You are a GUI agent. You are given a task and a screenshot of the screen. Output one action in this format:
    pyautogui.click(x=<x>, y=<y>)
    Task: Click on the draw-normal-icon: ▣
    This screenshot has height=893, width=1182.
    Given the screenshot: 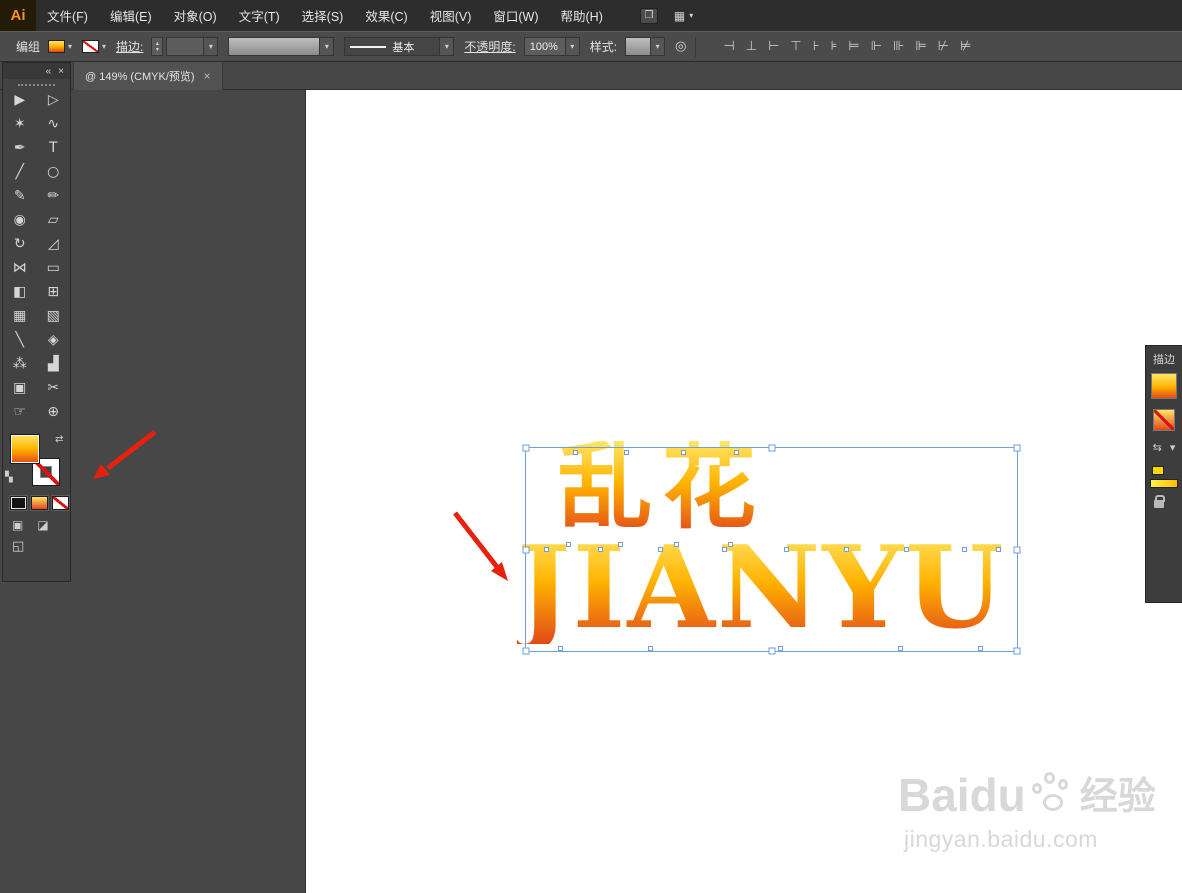 What is the action you would take?
    pyautogui.click(x=17, y=525)
    